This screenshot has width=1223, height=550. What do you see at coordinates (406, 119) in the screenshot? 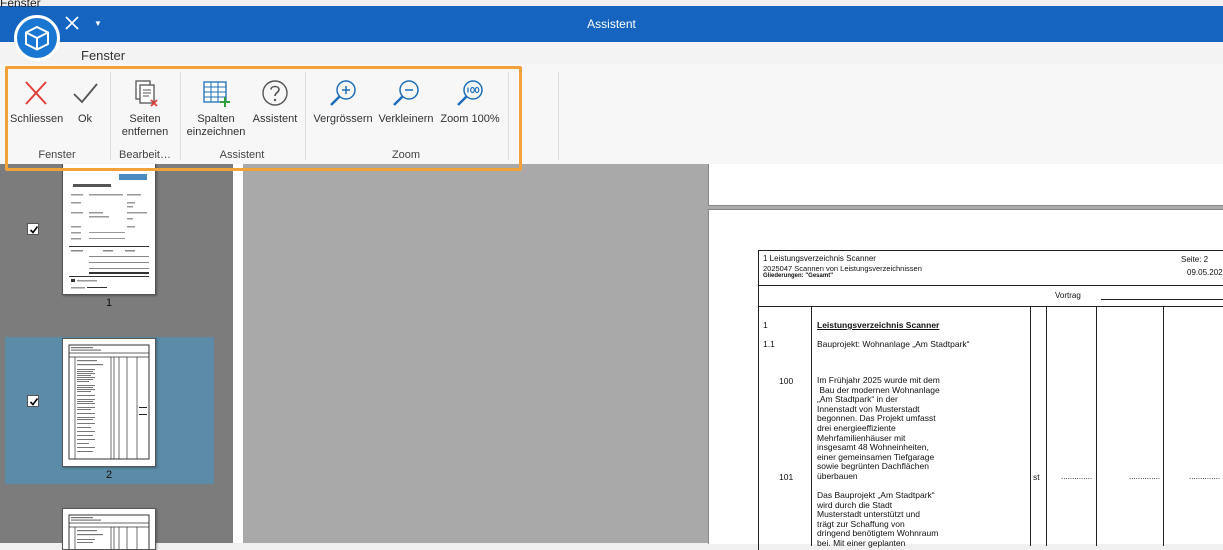
I see `verkleinern-label: Verkleinern` at bounding box center [406, 119].